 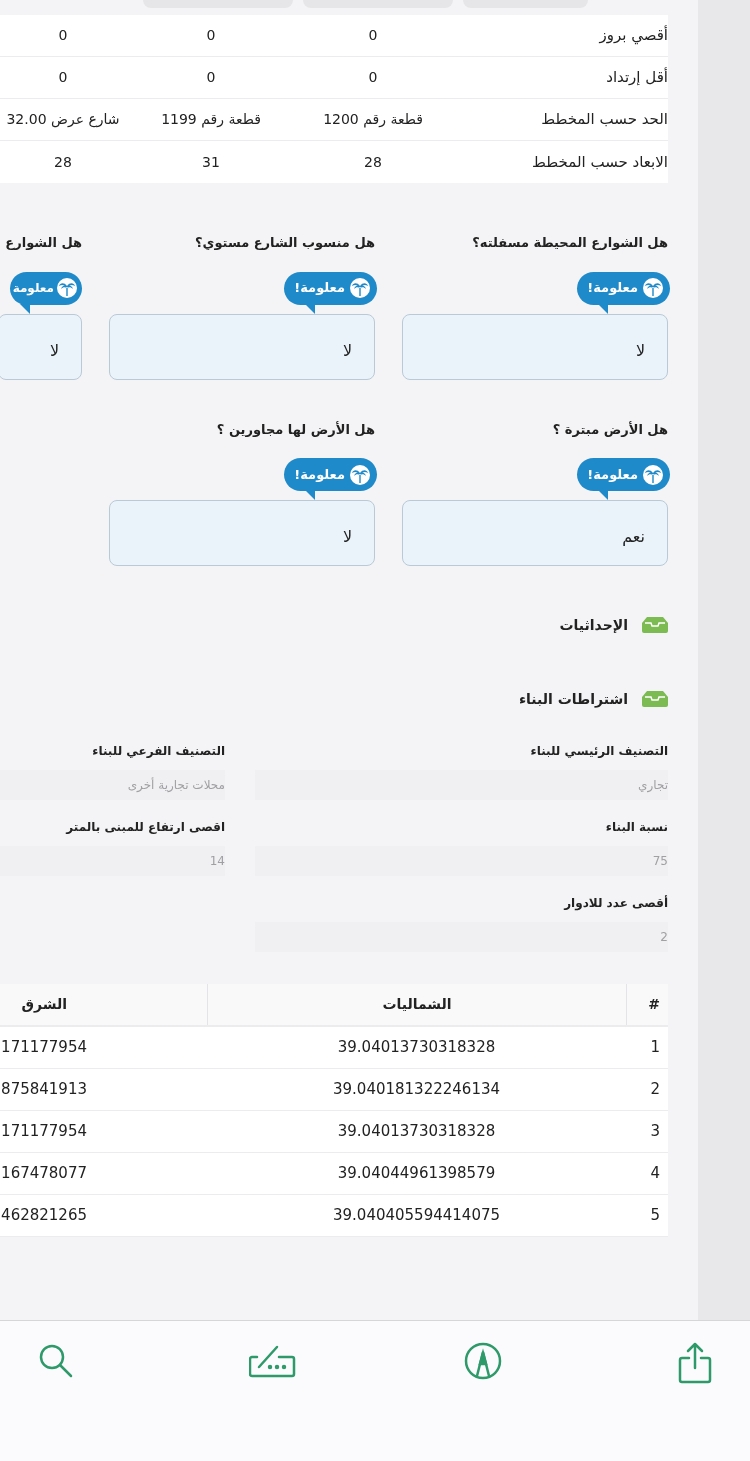 What do you see at coordinates (56, 1361) in the screenshot?
I see `search-icon` at bounding box center [56, 1361].